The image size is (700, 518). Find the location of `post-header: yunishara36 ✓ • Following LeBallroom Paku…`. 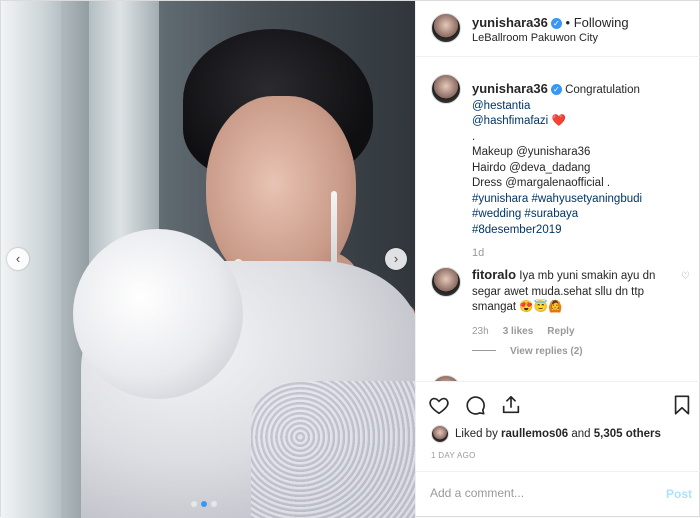

post-header: yunishara36 ✓ • Following LeBallroom Paku… is located at coordinates (558, 29).